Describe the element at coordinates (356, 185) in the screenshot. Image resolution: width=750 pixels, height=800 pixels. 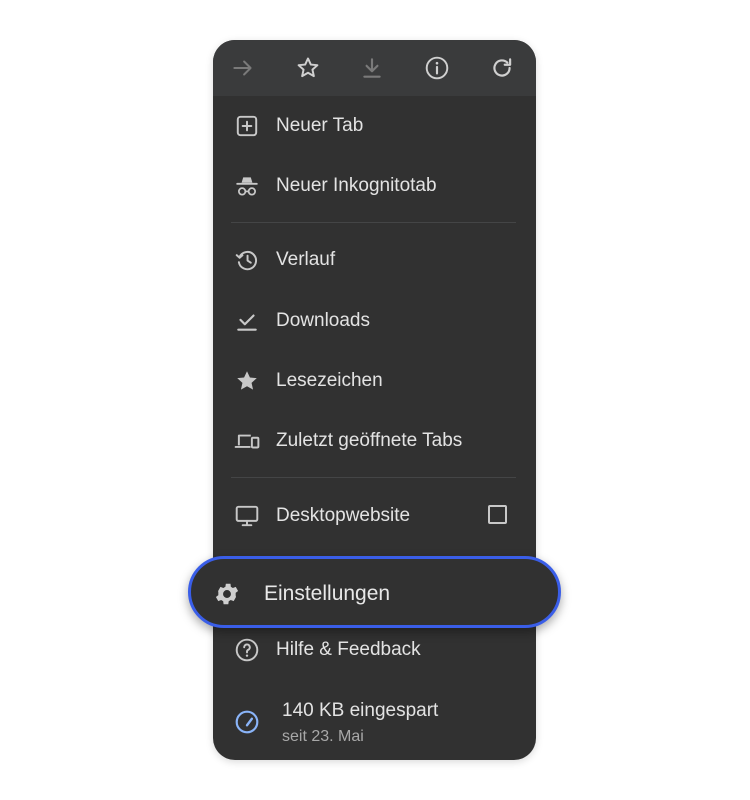
I see `menu-item-label: Neuer Inkognitotab` at that location.